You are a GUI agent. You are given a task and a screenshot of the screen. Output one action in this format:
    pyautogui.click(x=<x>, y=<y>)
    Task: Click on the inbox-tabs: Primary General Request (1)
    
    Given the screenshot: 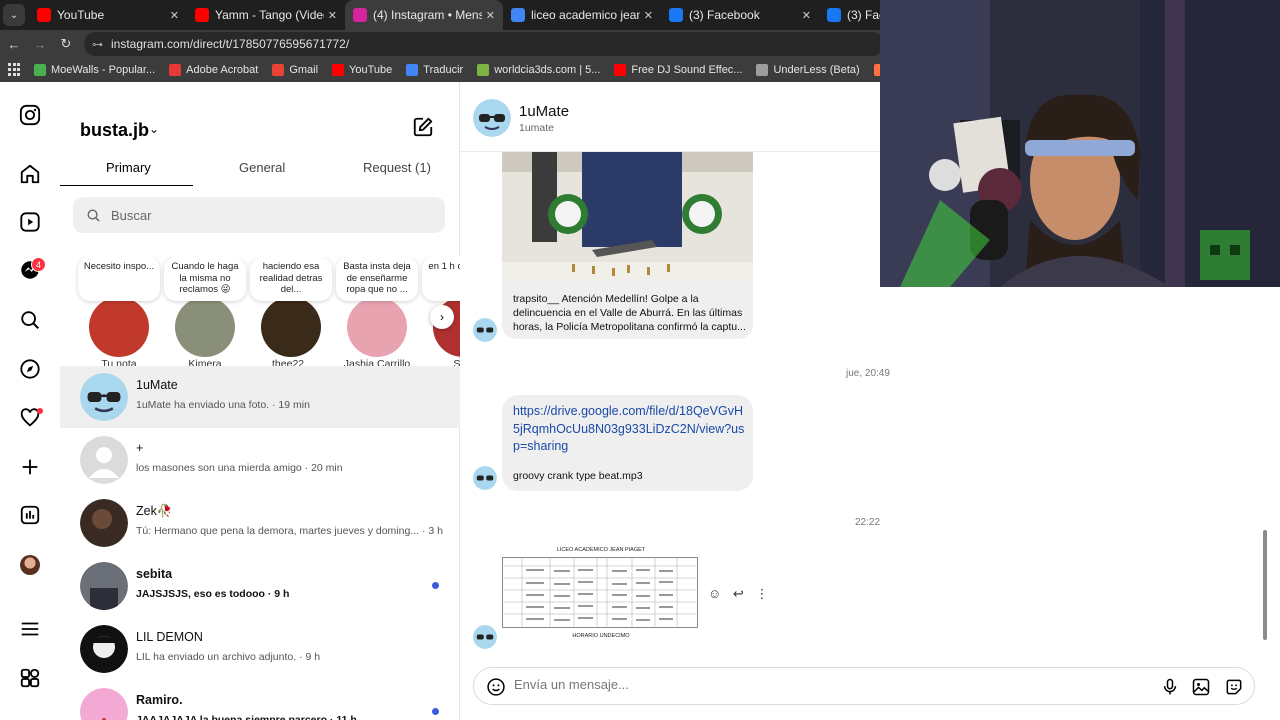 What is the action you would take?
    pyautogui.click(x=260, y=173)
    